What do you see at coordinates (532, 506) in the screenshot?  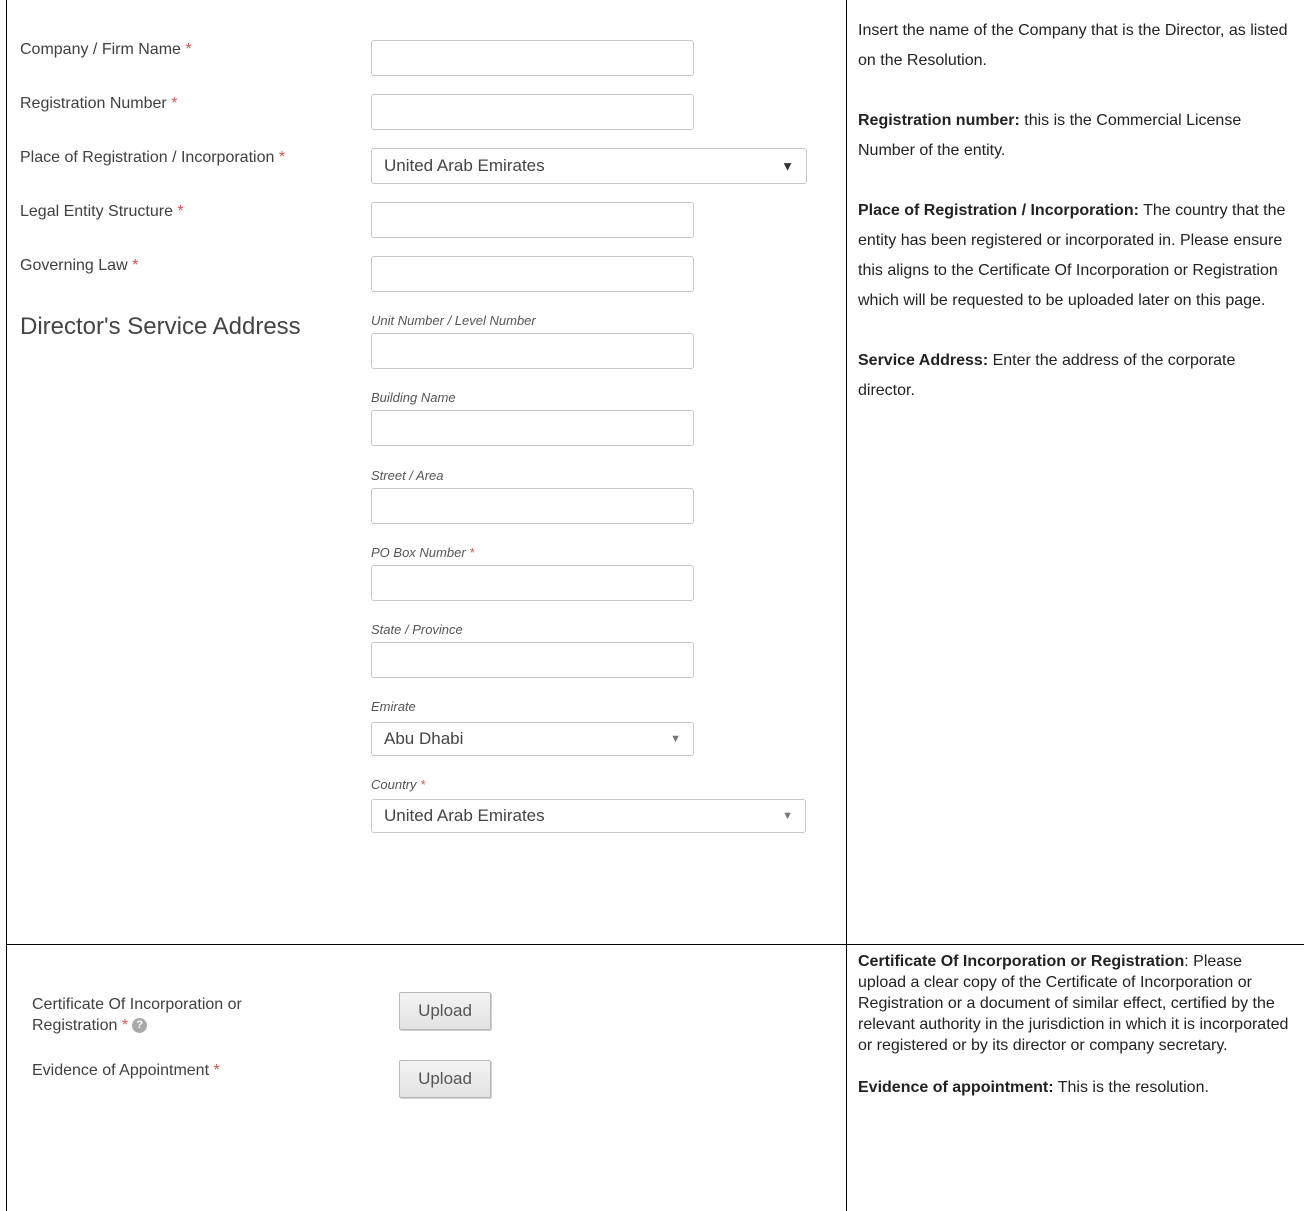 I see `street-area-input` at bounding box center [532, 506].